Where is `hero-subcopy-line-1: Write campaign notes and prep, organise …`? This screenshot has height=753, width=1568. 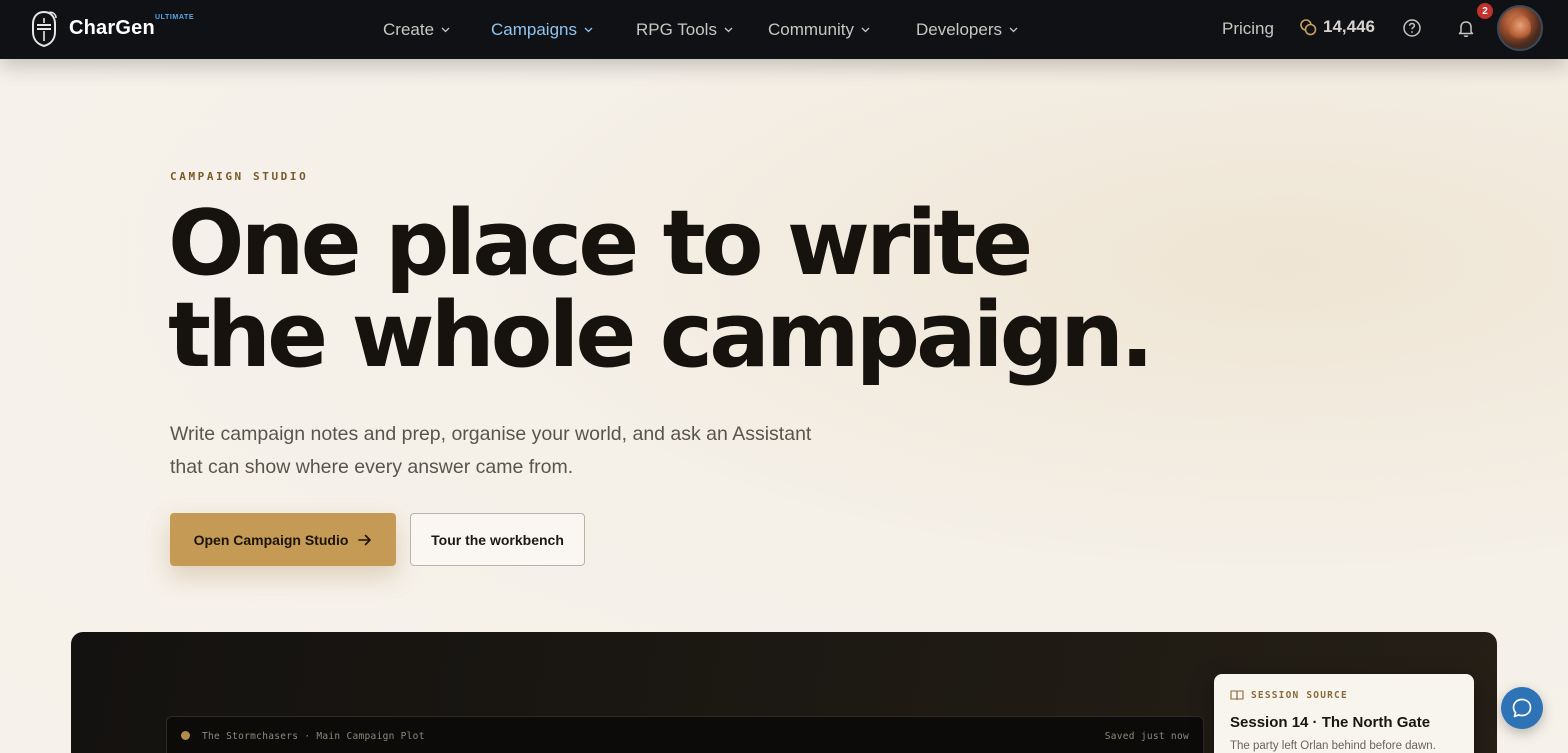
hero-subcopy-line-1: Write campaign notes and prep, organise … is located at coordinates (491, 434).